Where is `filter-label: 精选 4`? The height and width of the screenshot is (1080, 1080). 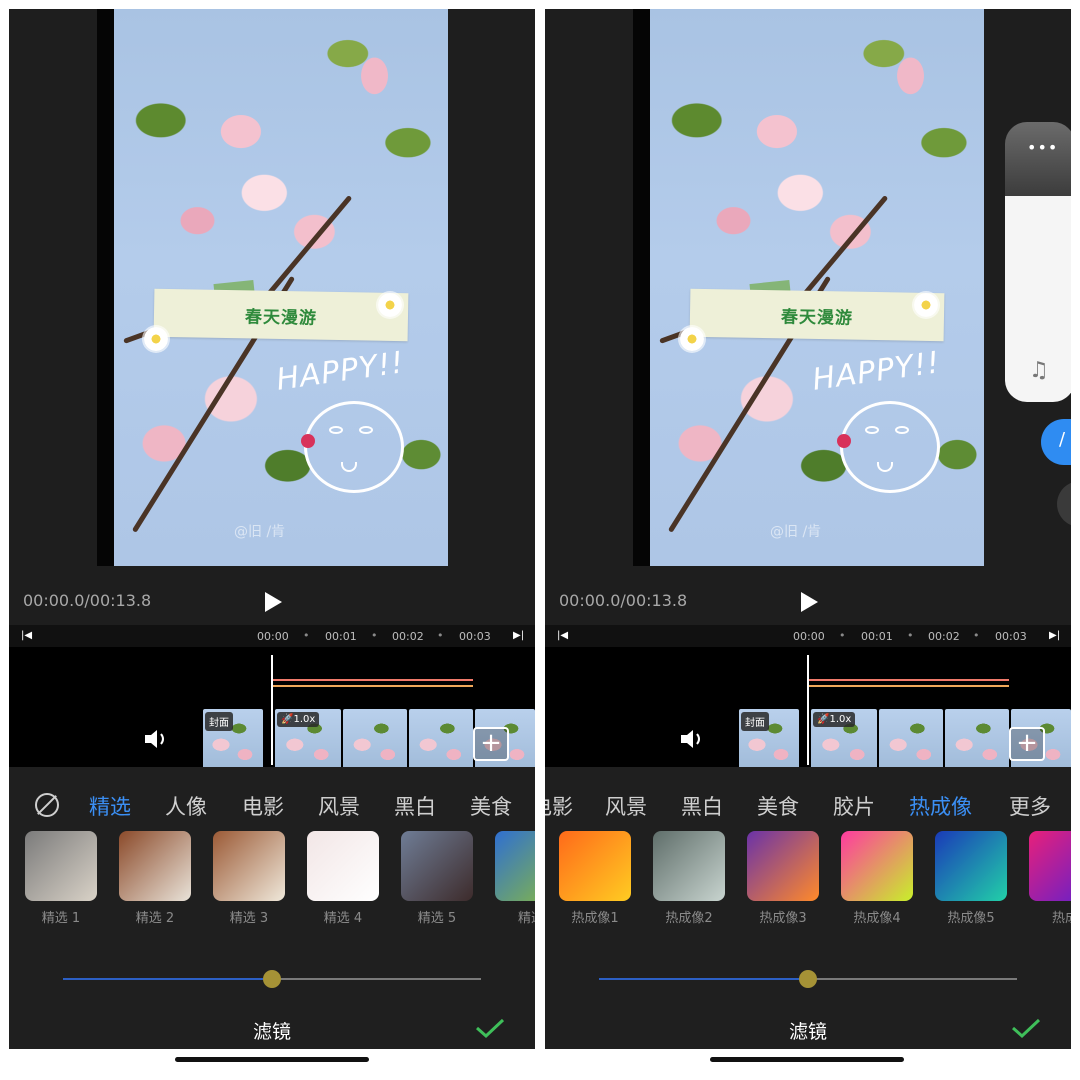 filter-label: 精选 4 is located at coordinates (343, 918).